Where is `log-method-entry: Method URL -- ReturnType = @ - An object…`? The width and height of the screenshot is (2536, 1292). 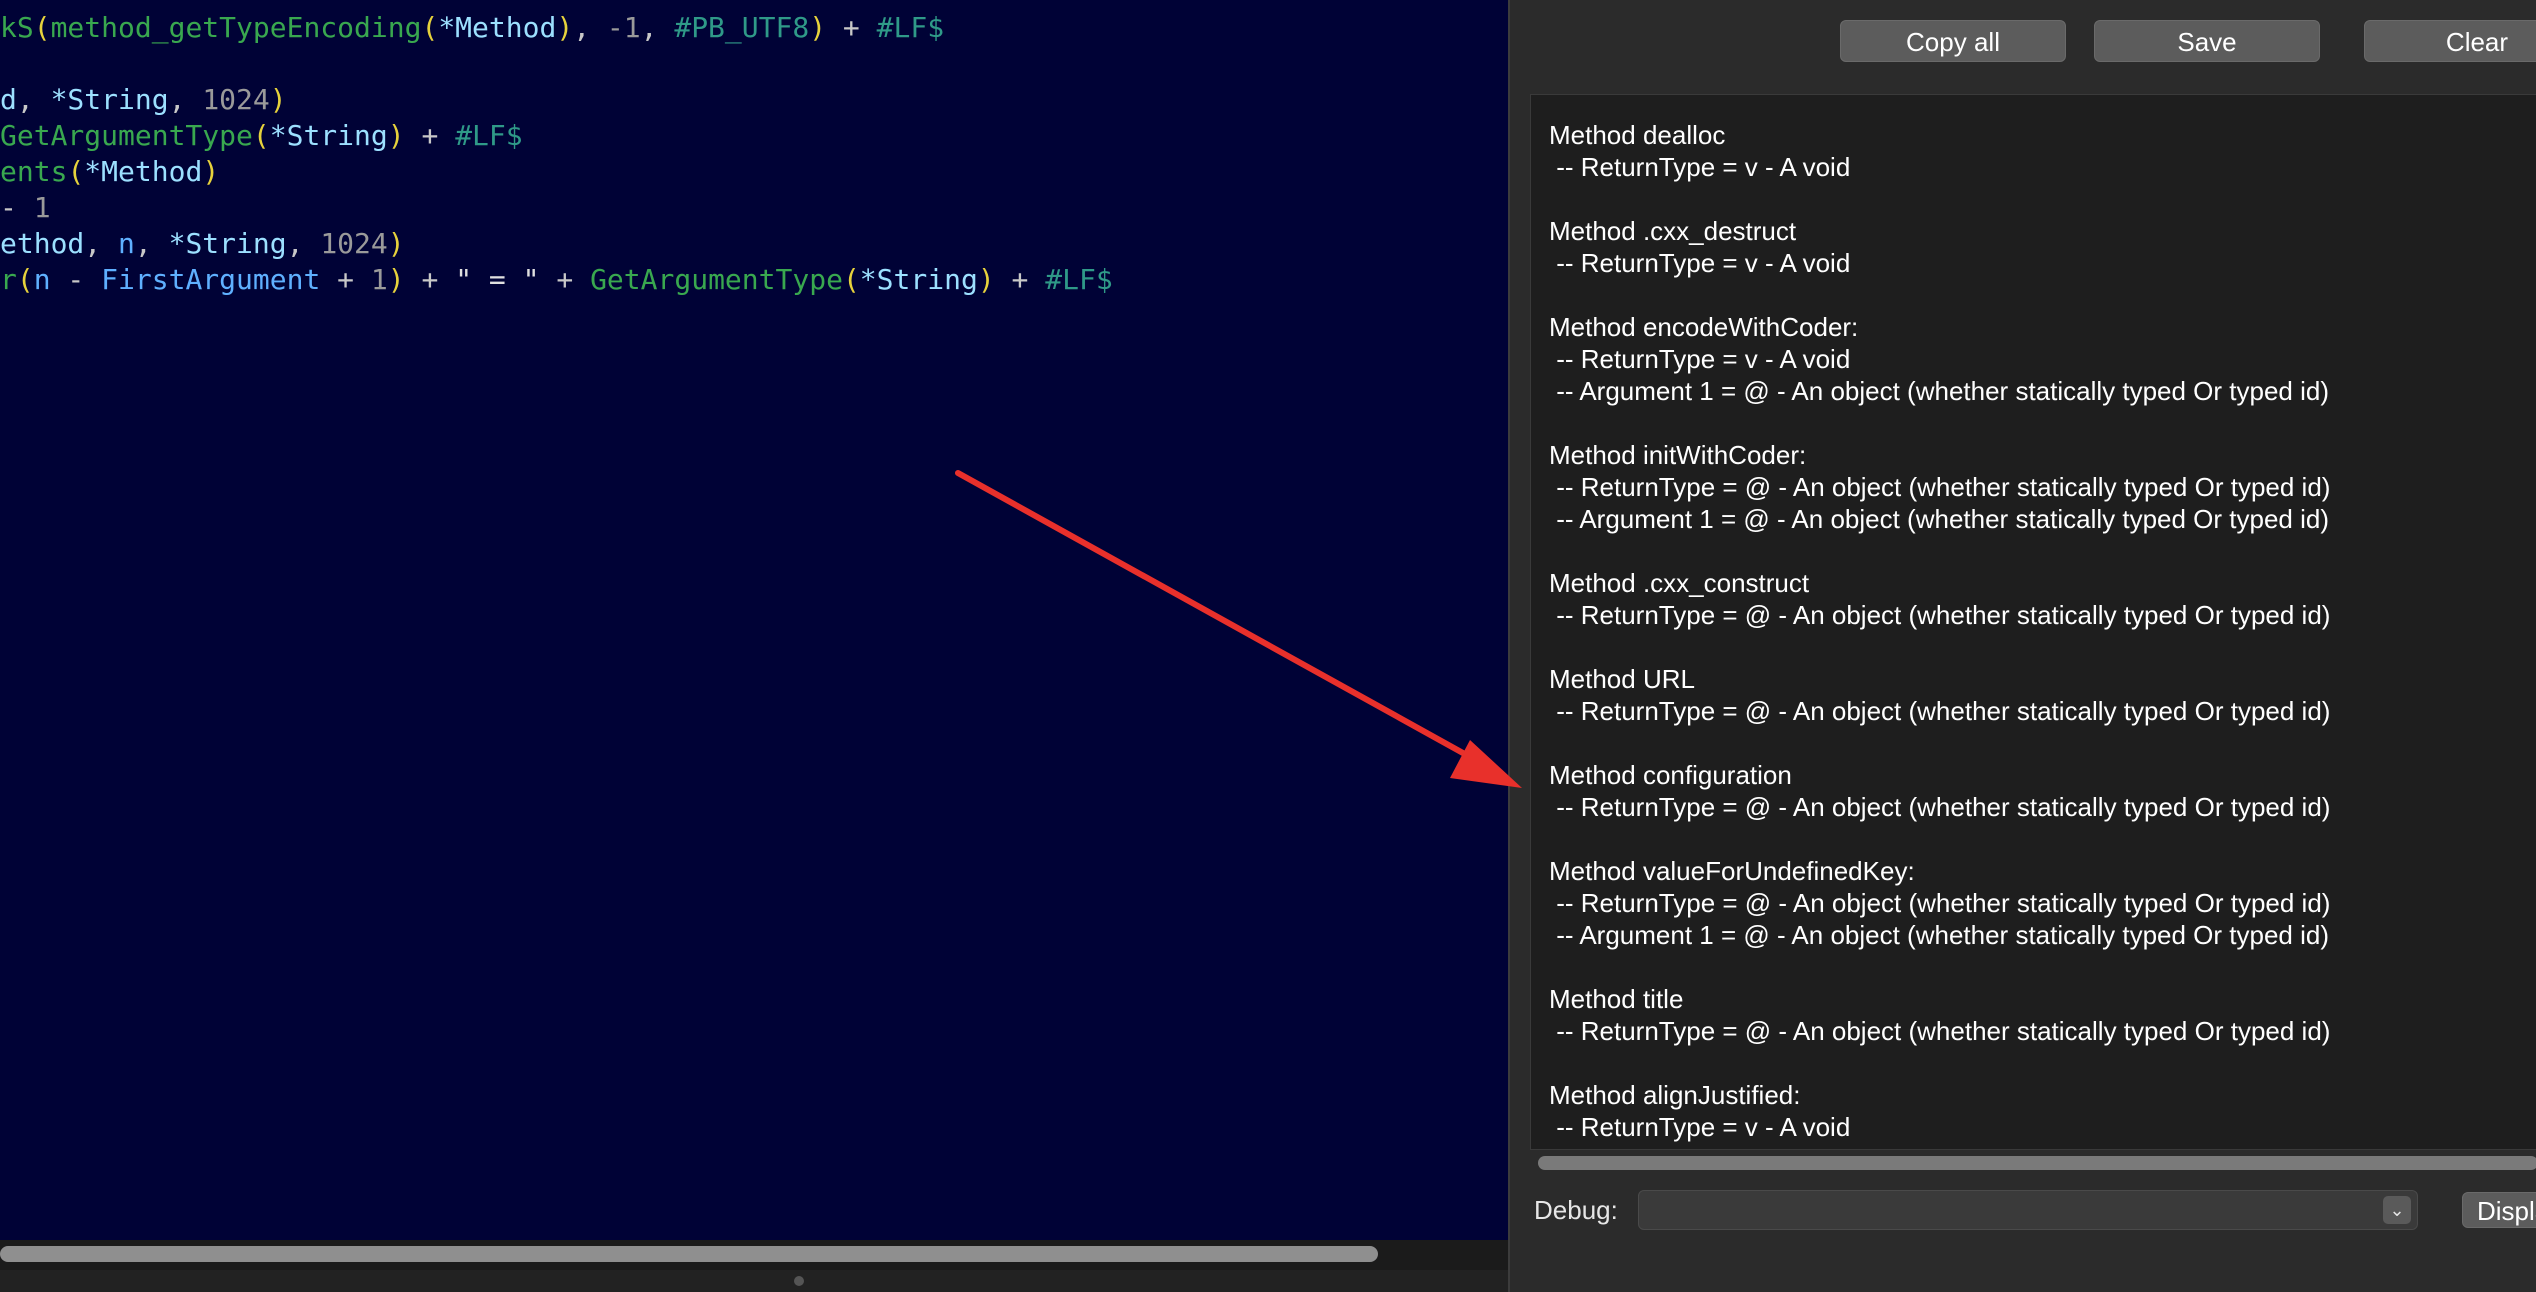
log-method-entry: Method URL -- ReturnType = @ - An object… is located at coordinates (1939, 695).